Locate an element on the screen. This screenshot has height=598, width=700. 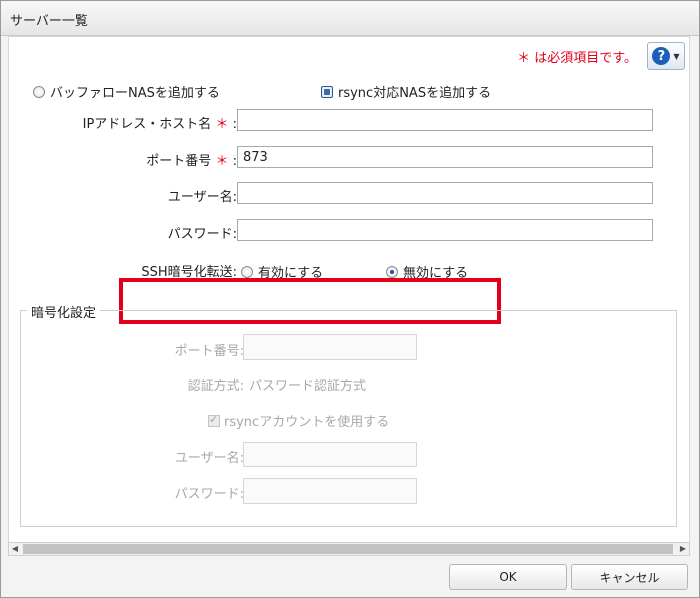
radio-add-rsync-nas: rsync対応NASを追加する is located at coordinates (406, 91).